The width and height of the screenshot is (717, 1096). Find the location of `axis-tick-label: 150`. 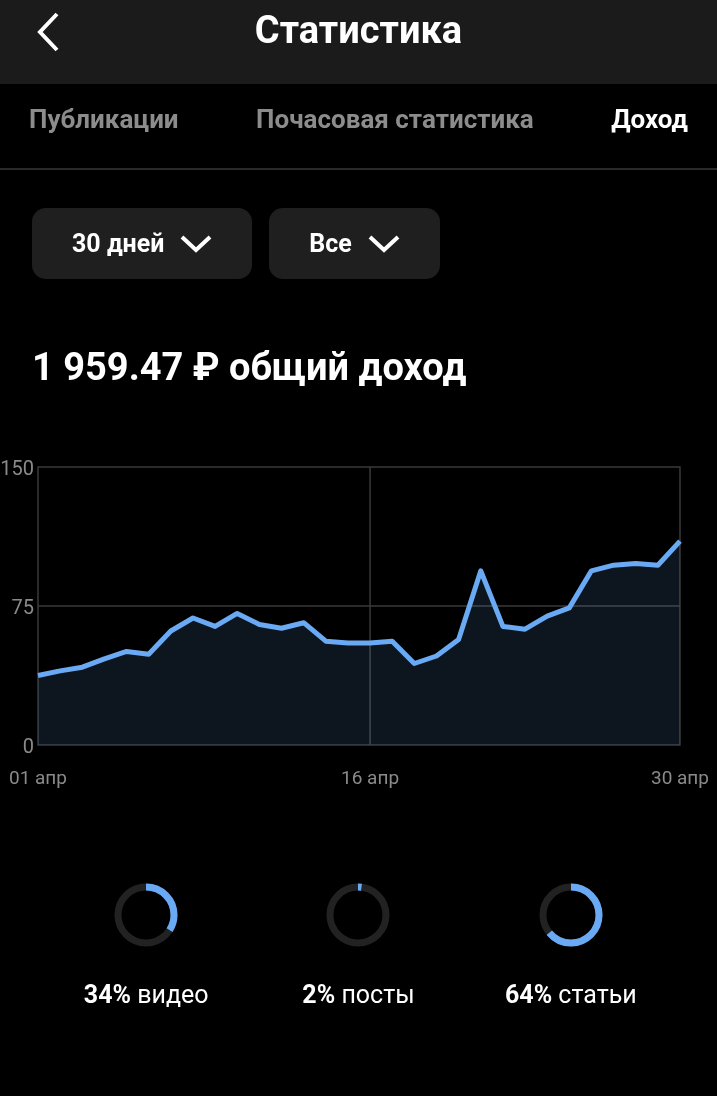

axis-tick-label: 150 is located at coordinates (17, 468).